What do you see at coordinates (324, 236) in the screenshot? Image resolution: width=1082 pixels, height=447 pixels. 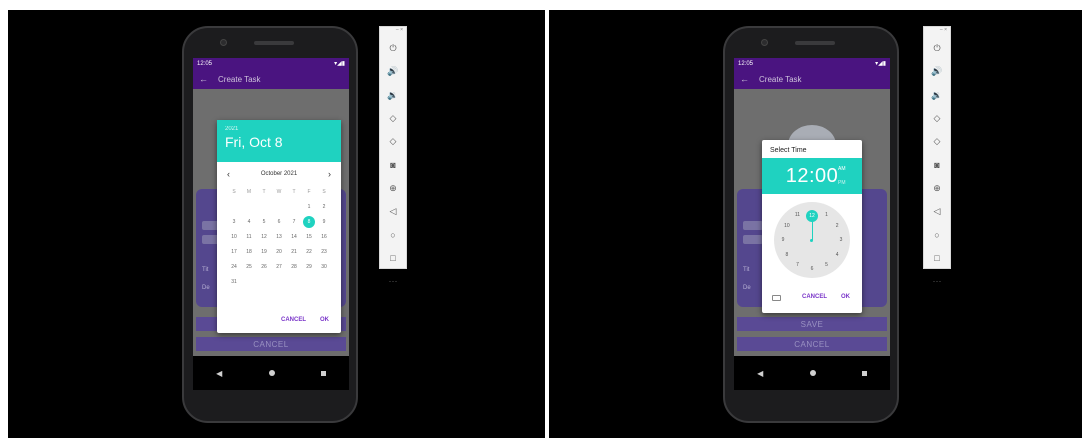 I see `calendar-day: 16` at bounding box center [324, 236].